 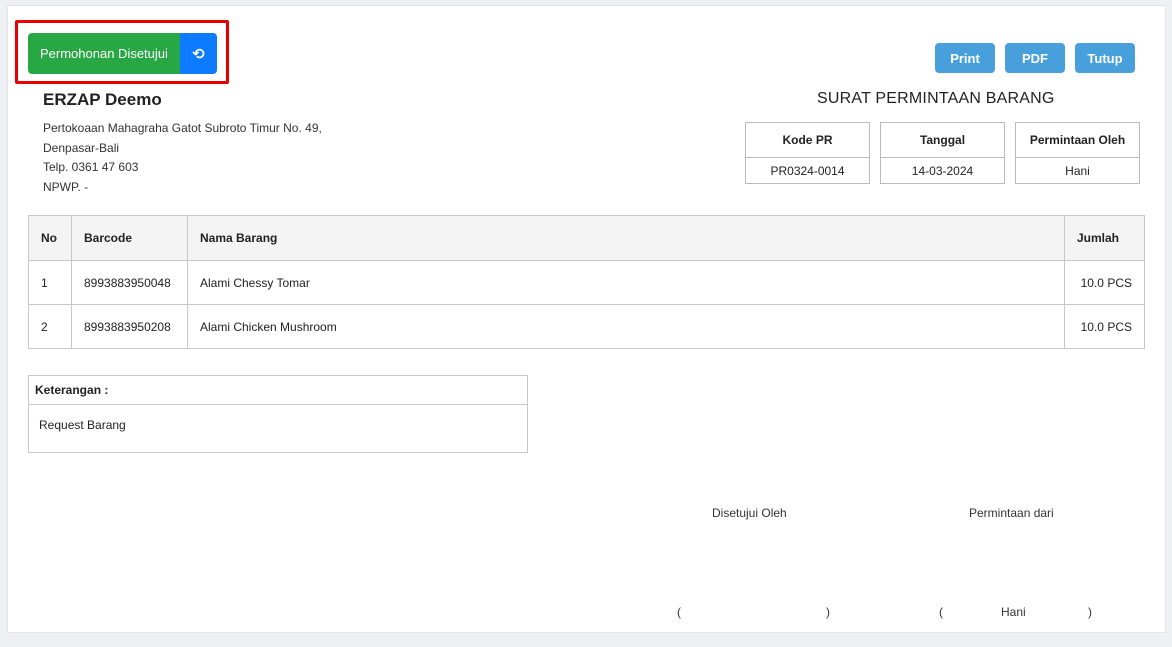 I want to click on column-header-nama-barang: Nama Barang, so click(x=626, y=238).